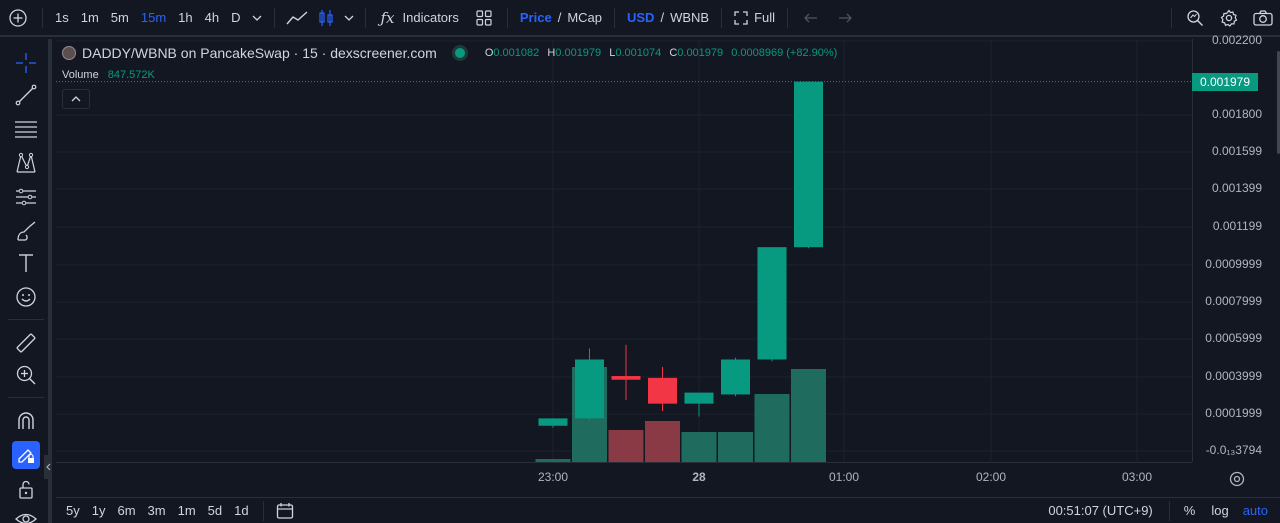 Image resolution: width=1280 pixels, height=523 pixels. Describe the element at coordinates (153, 17) in the screenshot. I see `interval-15m: 15m` at that location.